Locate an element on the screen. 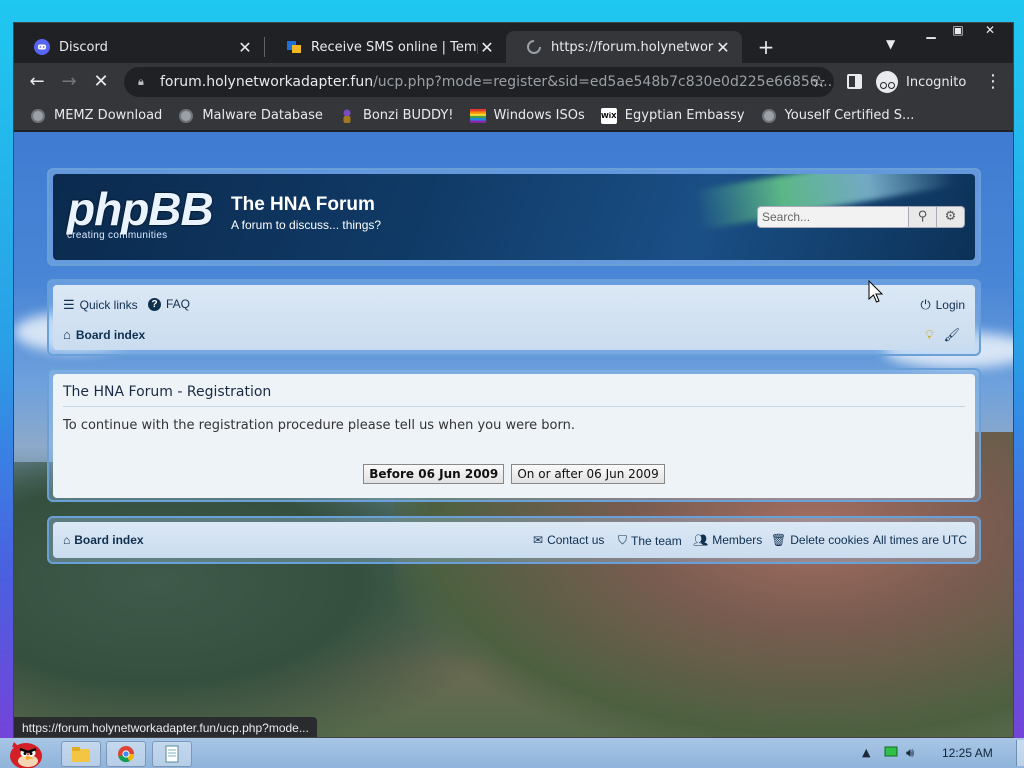 Image resolution: width=1024 pixels, height=768 pixels. trash-icon: 🗑︎ is located at coordinates (779, 540).